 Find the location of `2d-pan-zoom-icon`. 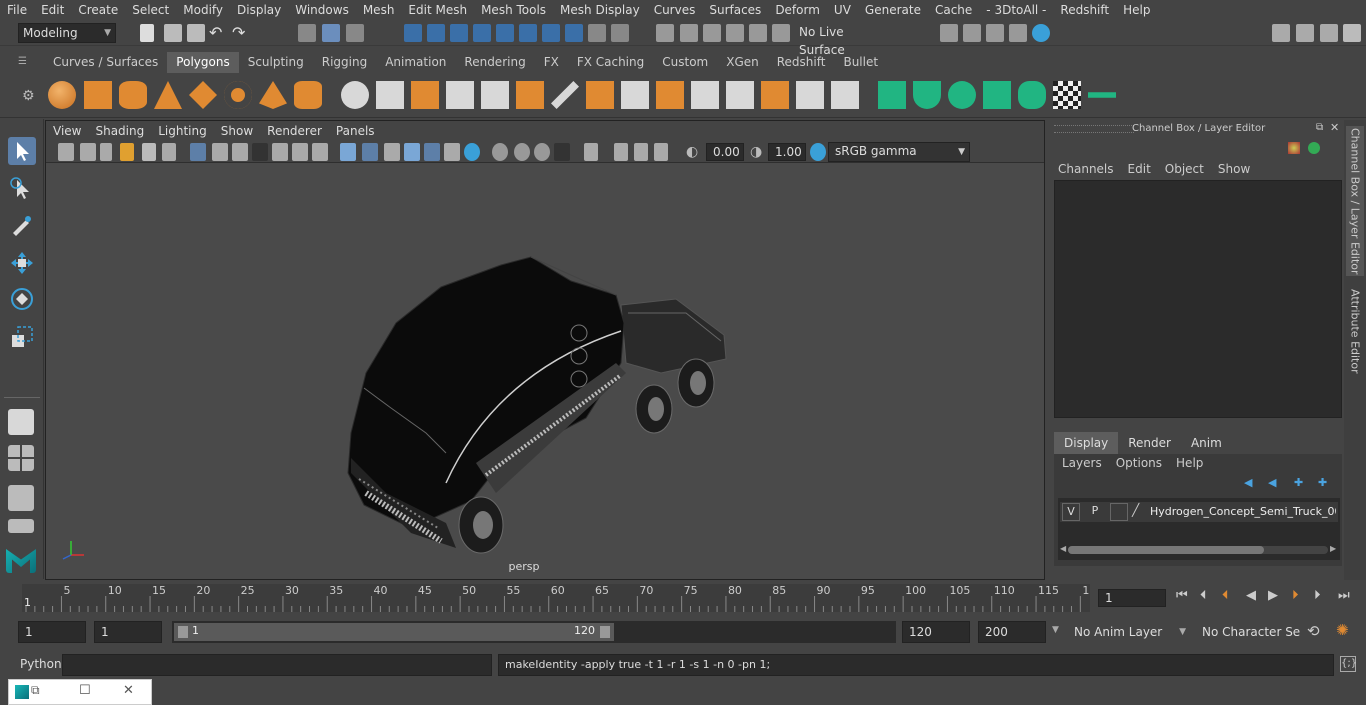

2d-pan-zoom-icon is located at coordinates (149, 152).